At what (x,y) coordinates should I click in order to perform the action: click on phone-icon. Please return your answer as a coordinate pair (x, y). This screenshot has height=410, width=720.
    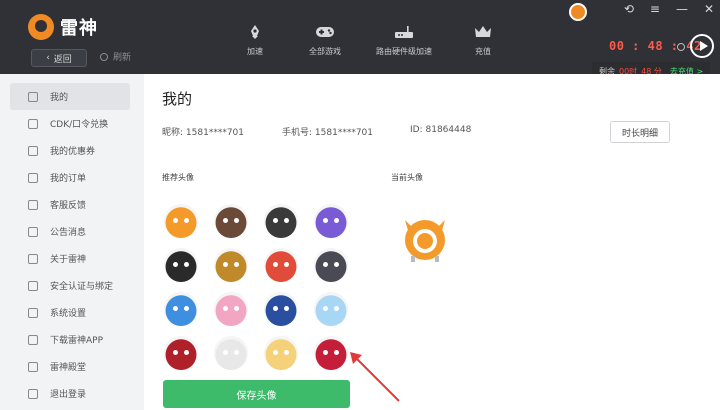
    Looking at the image, I should click on (33, 339).